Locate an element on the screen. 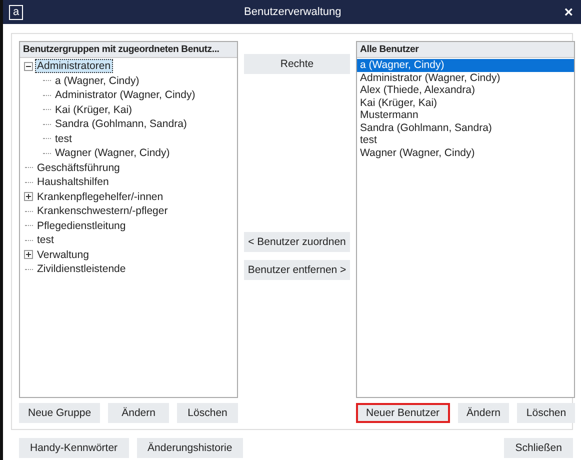 The image size is (581, 460). user-action-button: Ändern is located at coordinates (484, 413).